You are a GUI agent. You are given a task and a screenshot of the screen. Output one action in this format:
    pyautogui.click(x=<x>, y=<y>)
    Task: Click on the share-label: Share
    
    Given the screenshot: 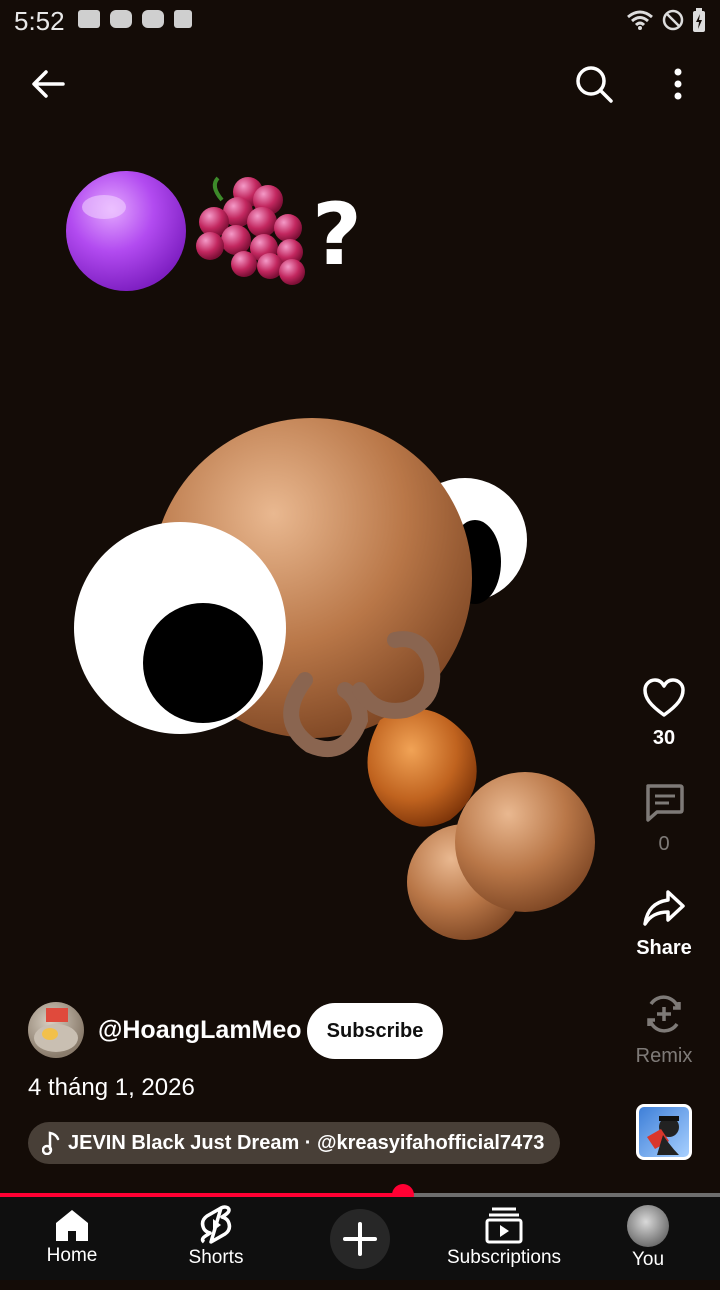 What is the action you would take?
    pyautogui.click(x=664, y=948)
    